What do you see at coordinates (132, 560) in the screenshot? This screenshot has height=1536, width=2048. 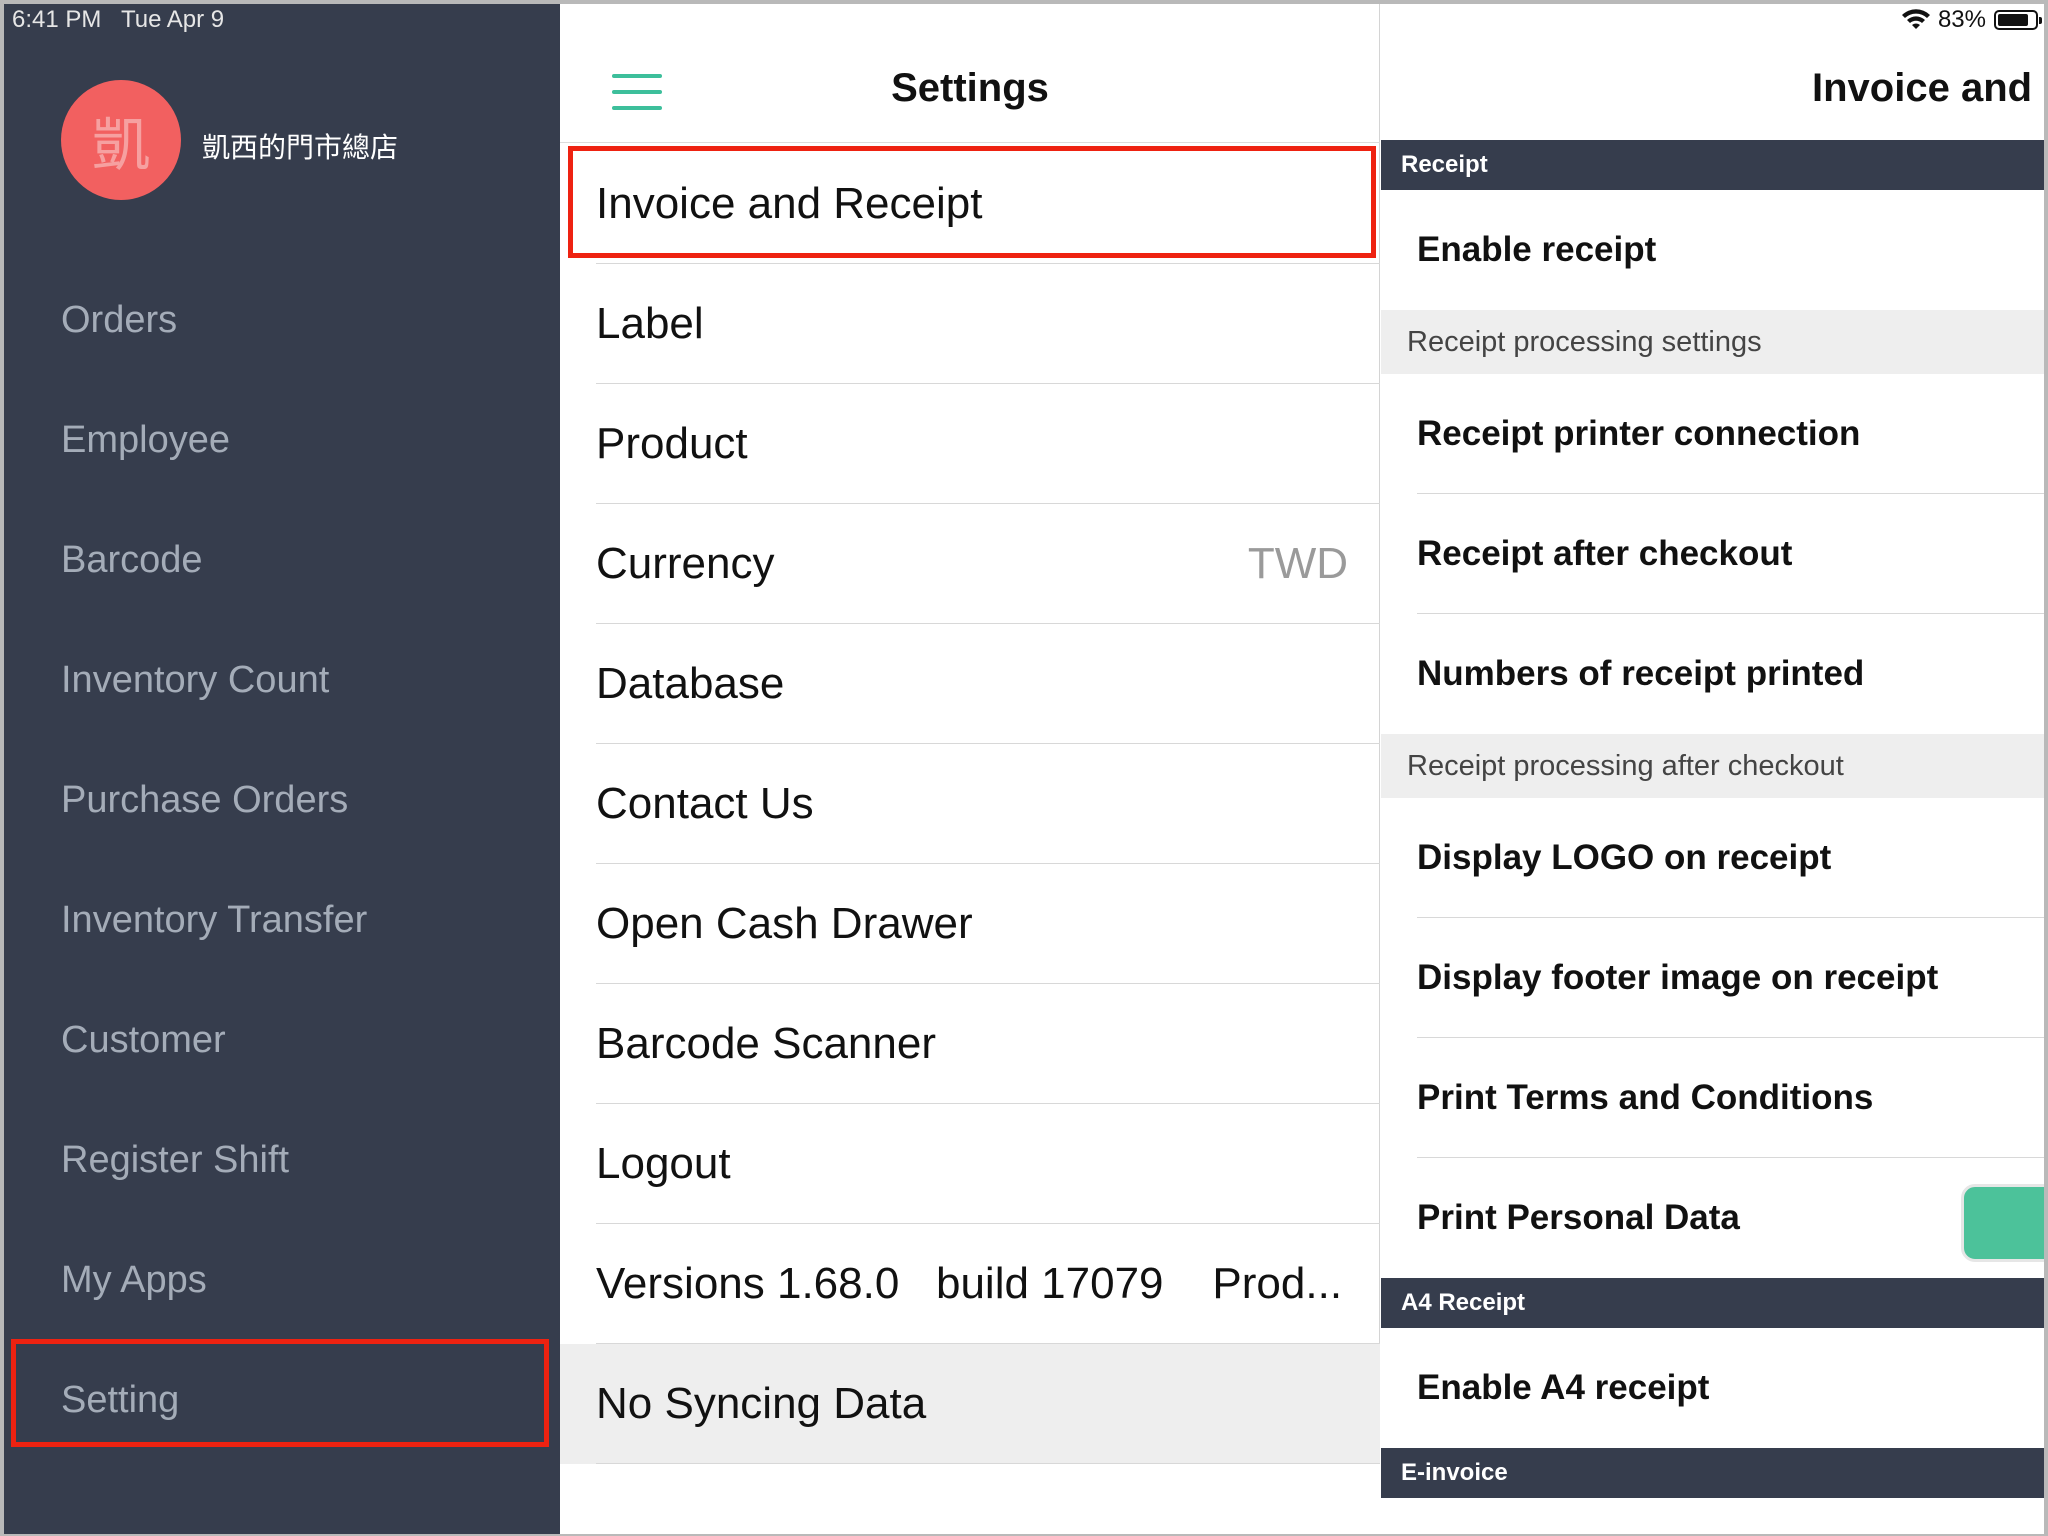 I see `sidebar-item-barcode: Barcode` at bounding box center [132, 560].